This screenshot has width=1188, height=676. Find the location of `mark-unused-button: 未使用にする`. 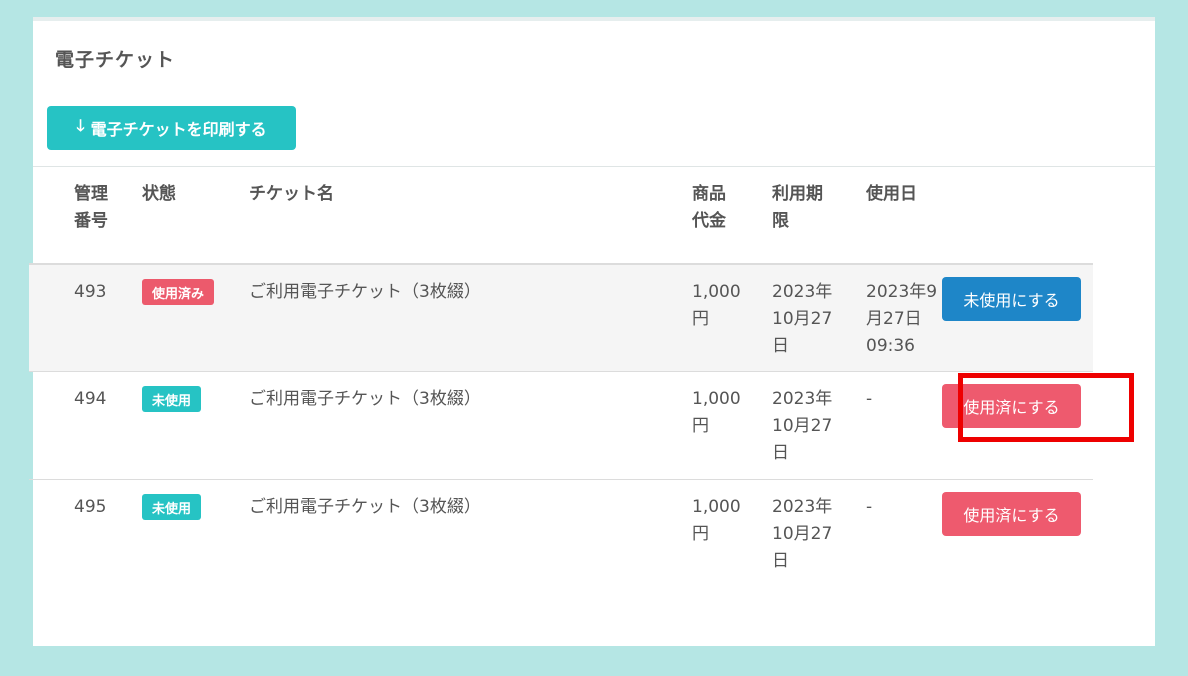

mark-unused-button: 未使用にする is located at coordinates (1011, 299).